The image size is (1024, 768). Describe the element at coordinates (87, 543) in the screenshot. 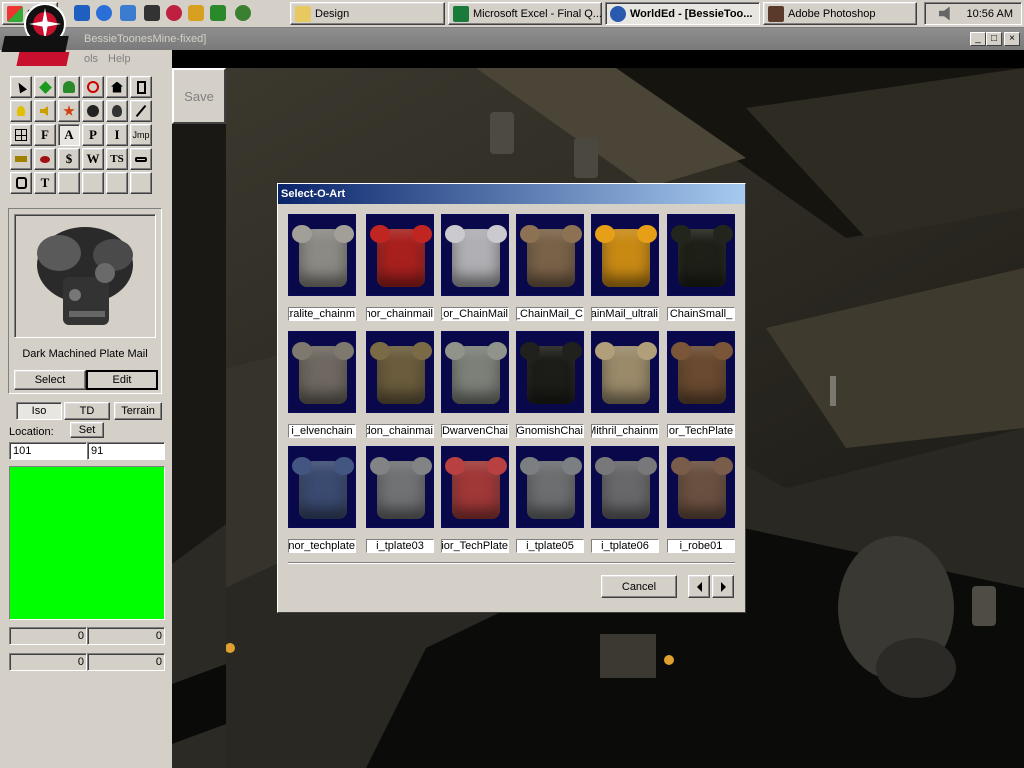

I see `minimap` at that location.